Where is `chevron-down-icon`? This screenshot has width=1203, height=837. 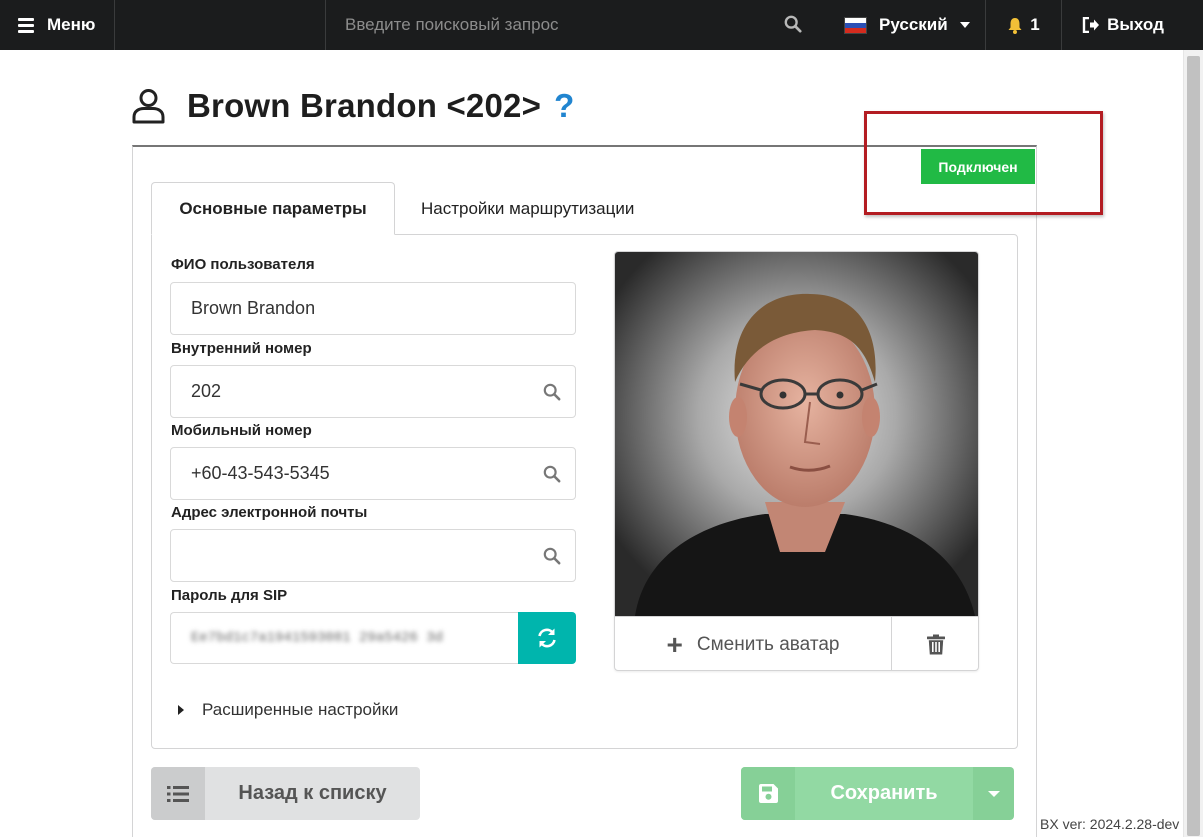 chevron-down-icon is located at coordinates (964, 25).